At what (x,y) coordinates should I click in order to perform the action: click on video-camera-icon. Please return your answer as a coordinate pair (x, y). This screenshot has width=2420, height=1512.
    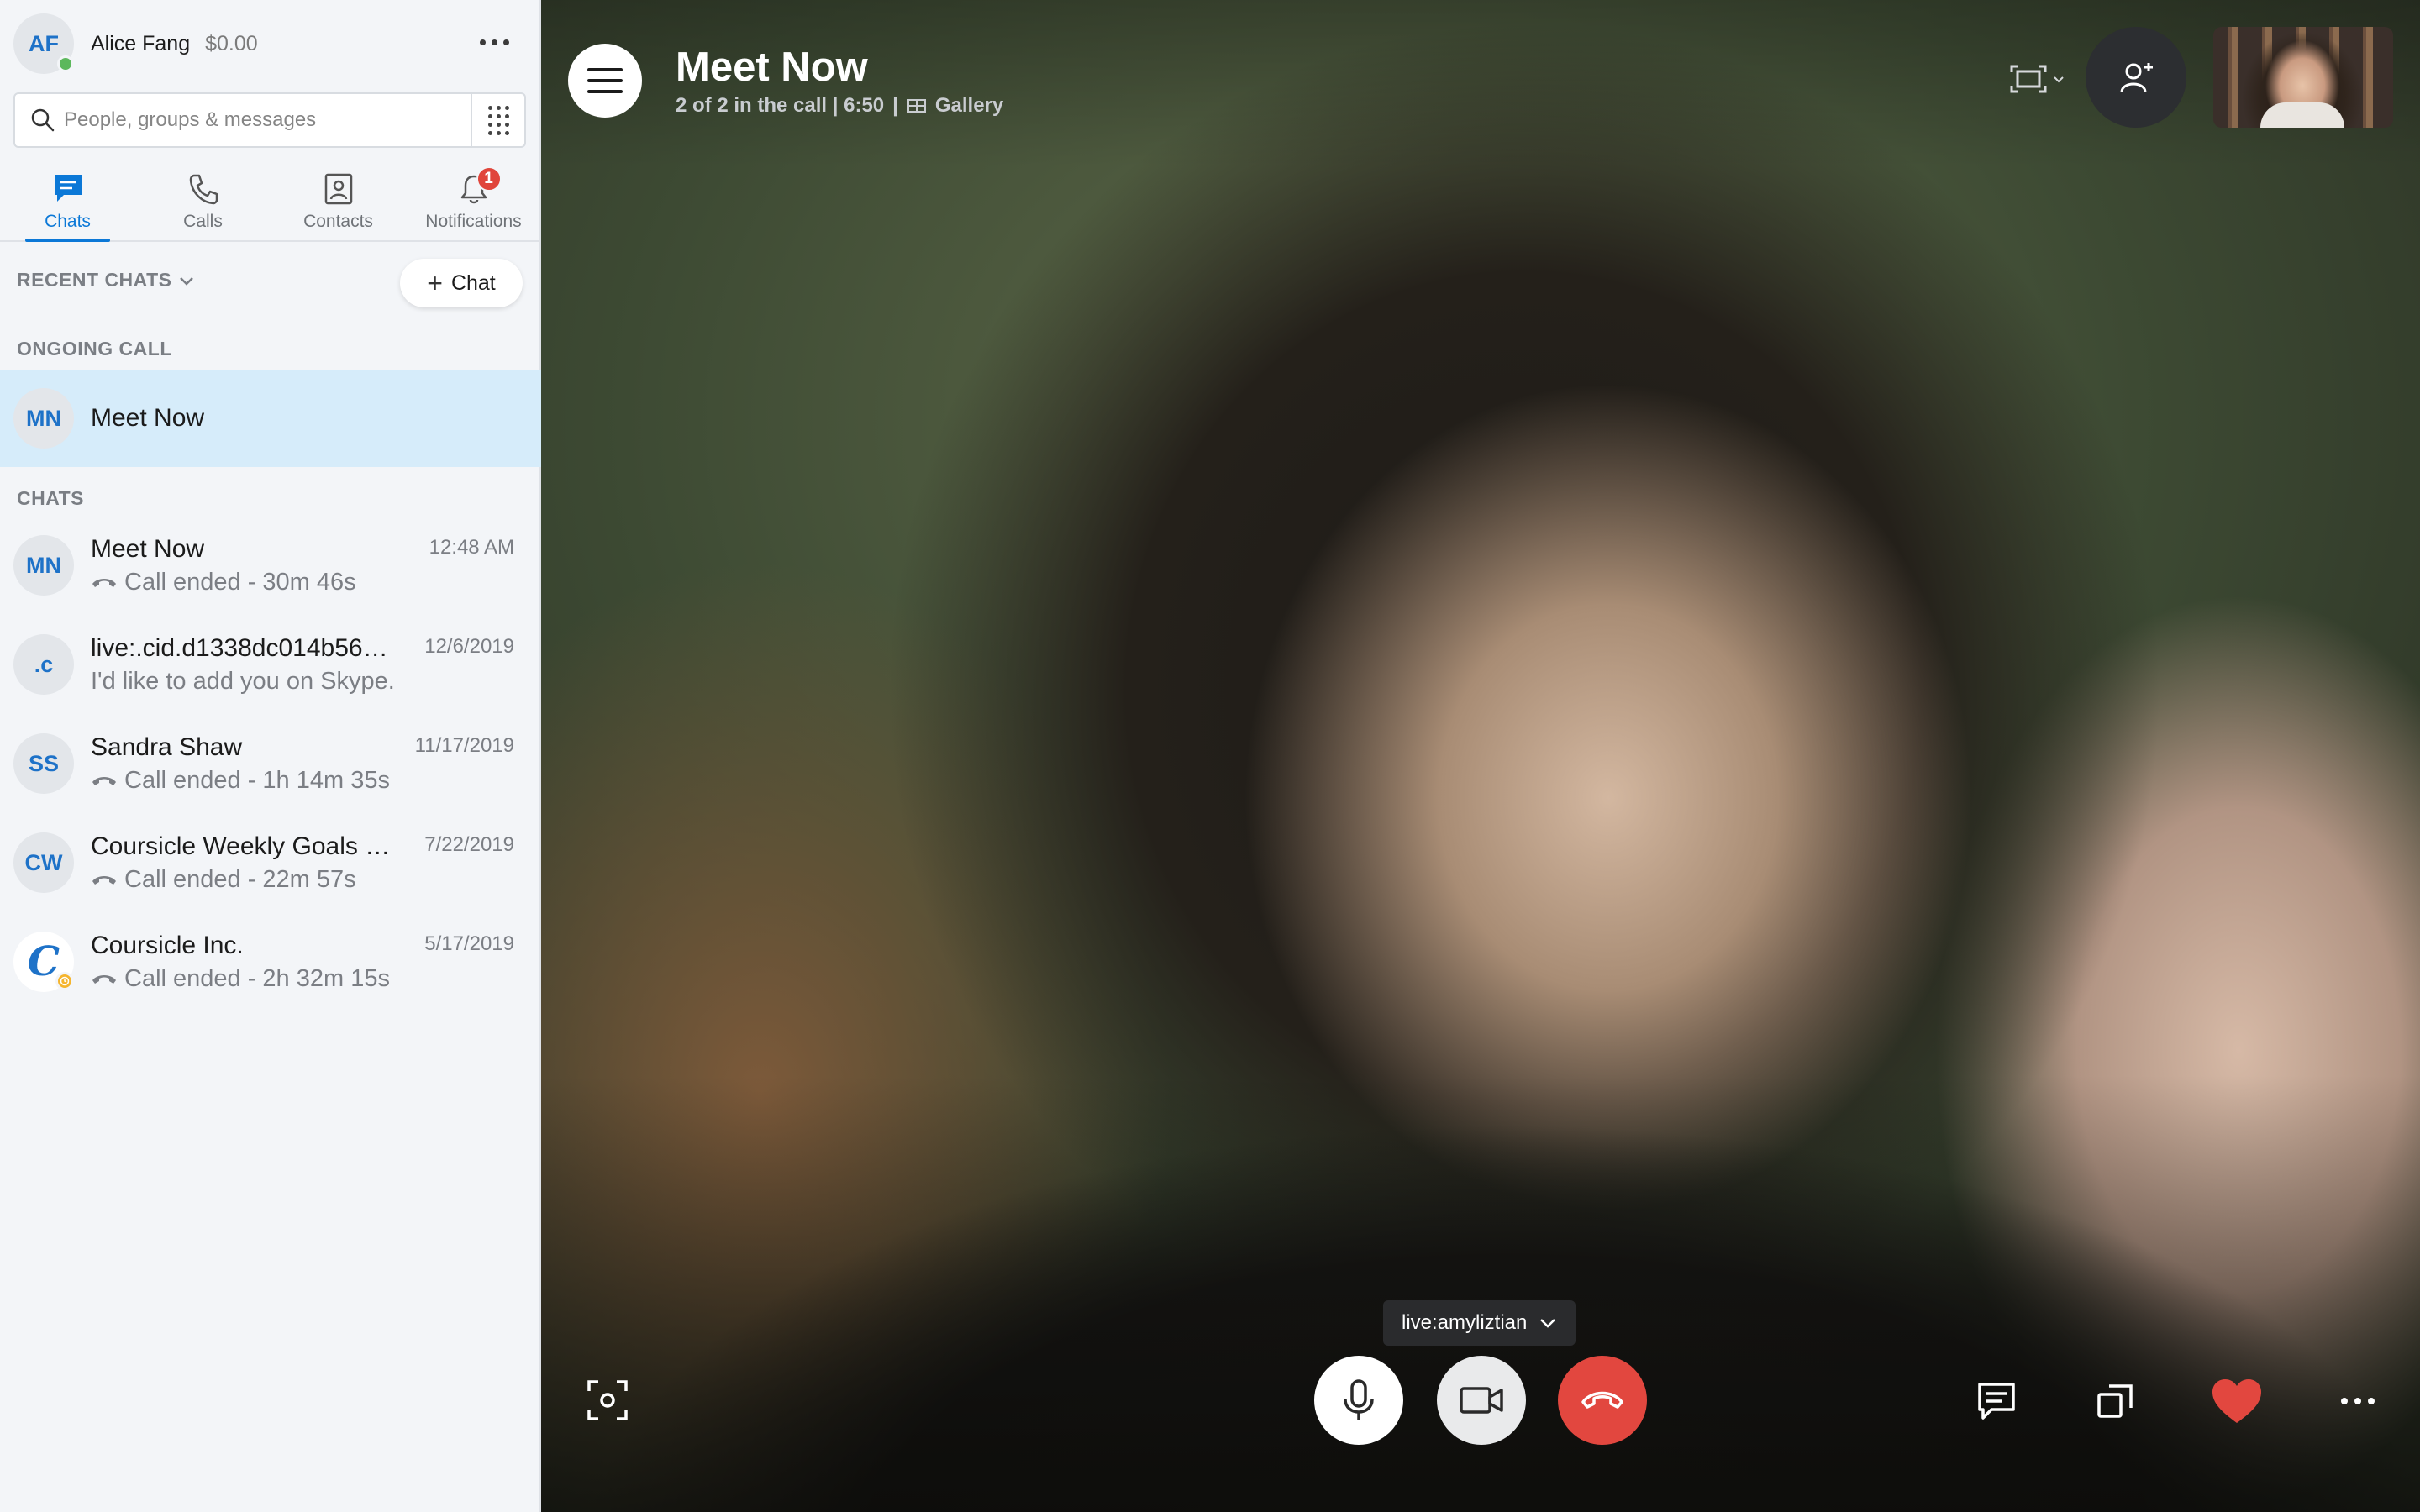
    Looking at the image, I should click on (1481, 1400).